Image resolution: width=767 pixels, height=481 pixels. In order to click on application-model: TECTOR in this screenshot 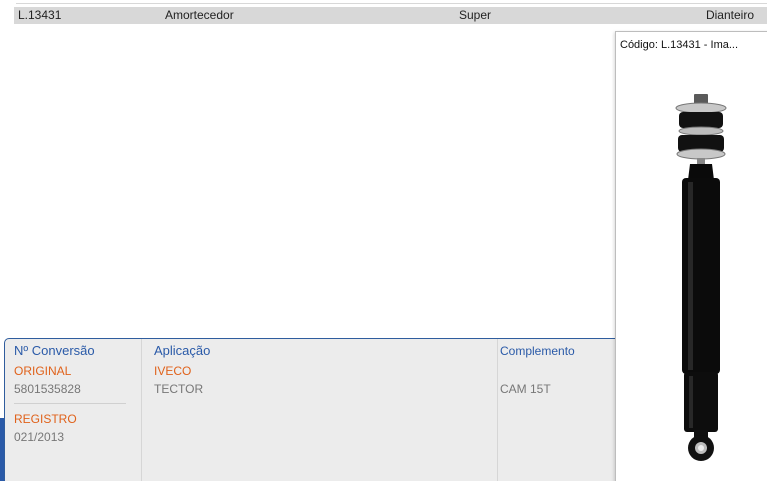, I will do `click(179, 389)`.